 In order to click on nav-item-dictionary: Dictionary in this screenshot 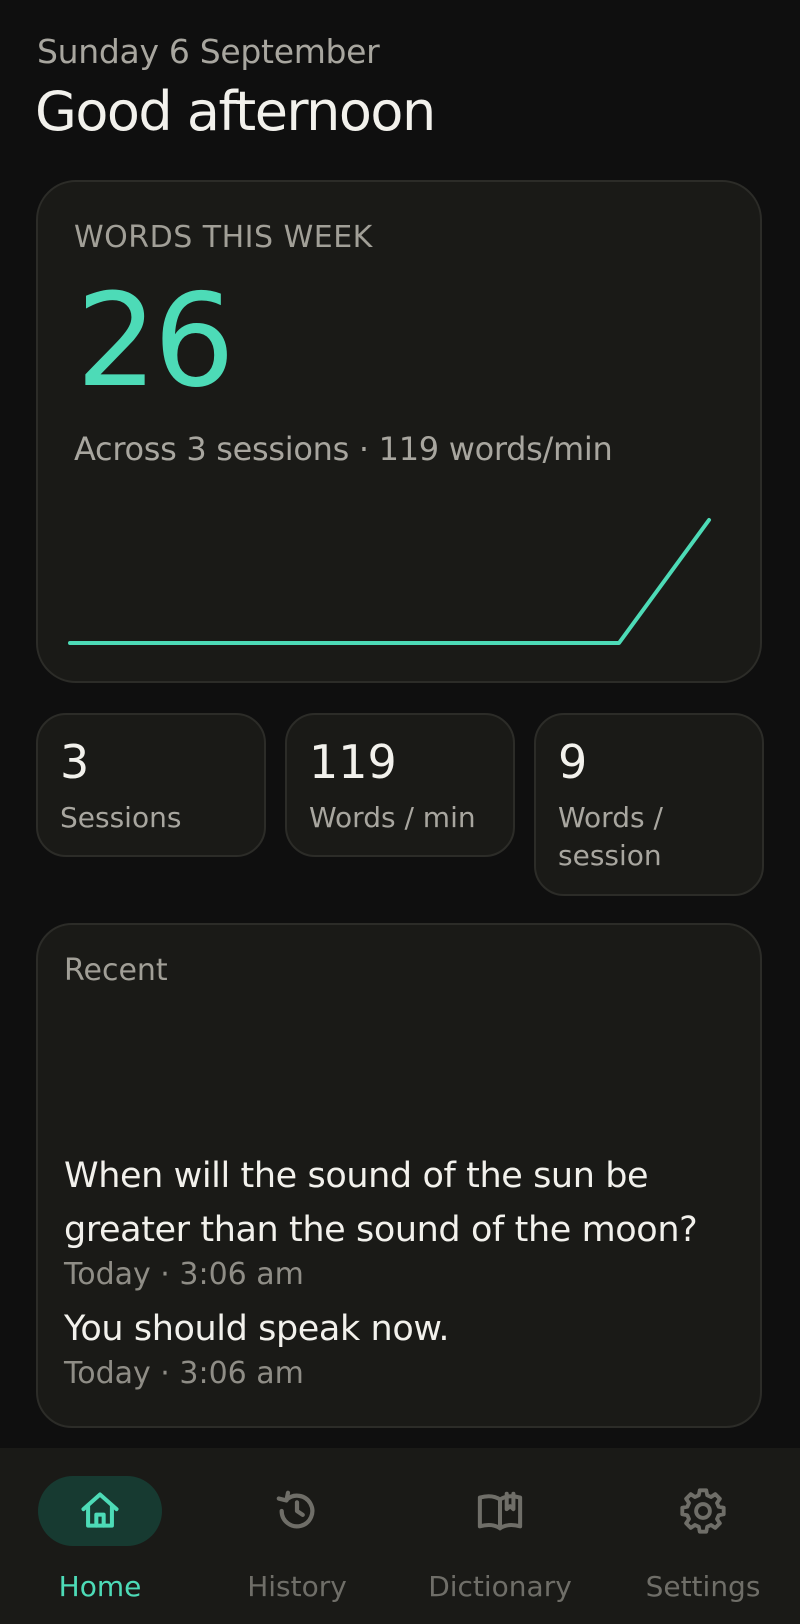, I will do `click(500, 1536)`.